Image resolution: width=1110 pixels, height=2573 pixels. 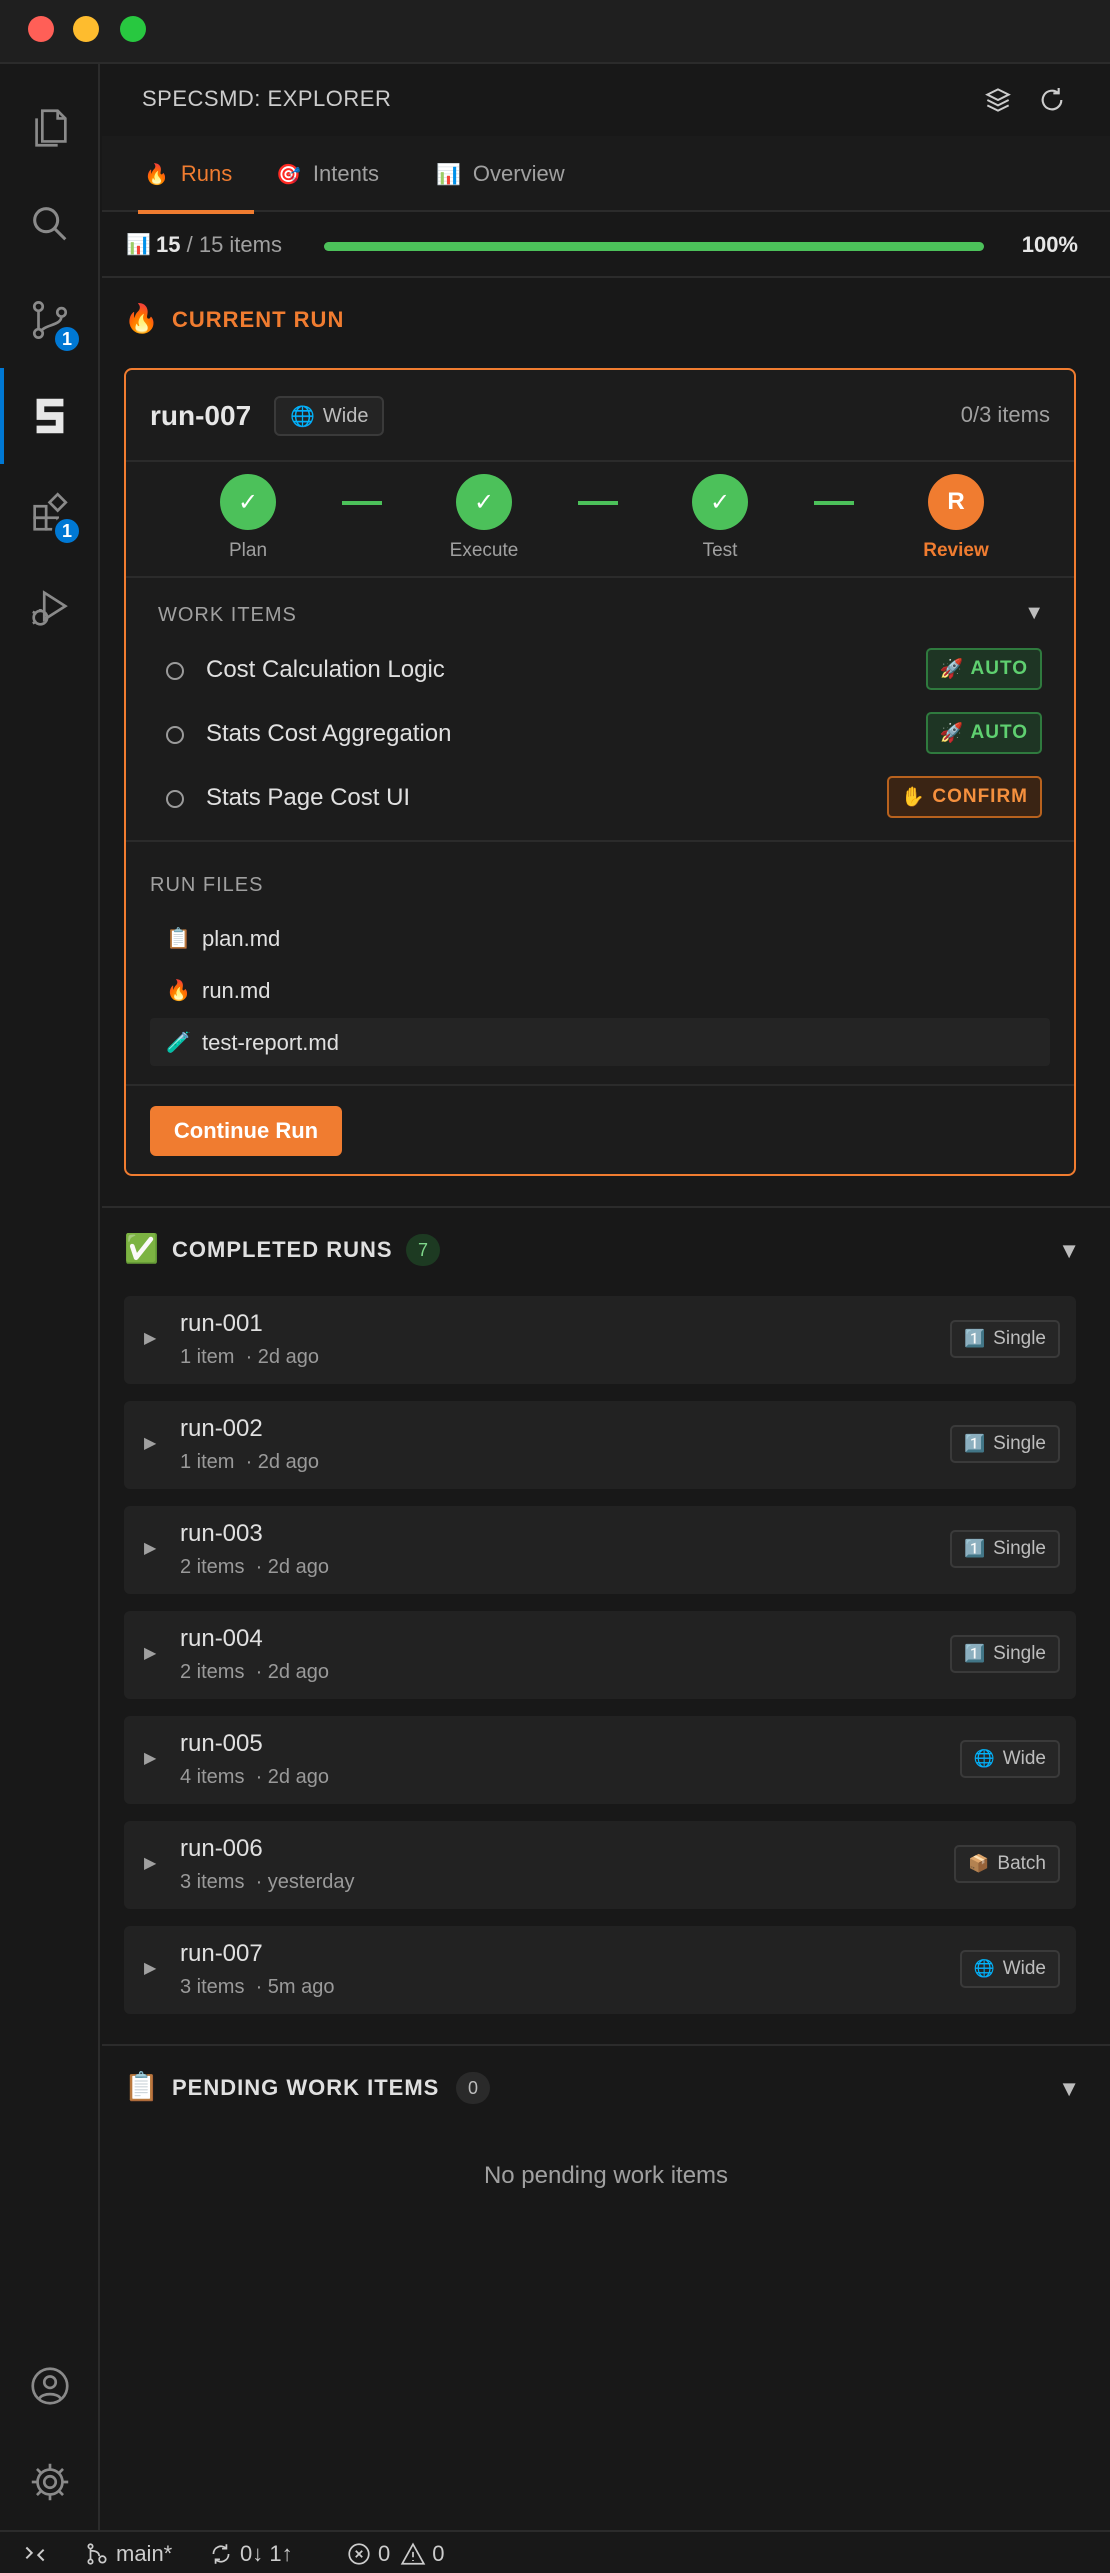 I want to click on pending-work-items-header: 📋 PENDING WORK ITEMS 0 ▼, so click(x=606, y=2088).